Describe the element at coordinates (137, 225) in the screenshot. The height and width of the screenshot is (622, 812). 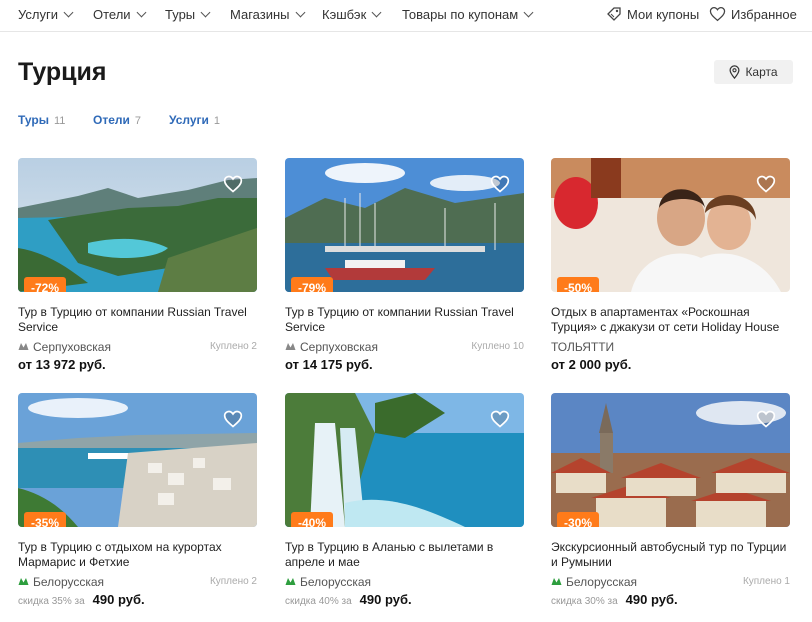
I see `deal-image: -72%` at that location.